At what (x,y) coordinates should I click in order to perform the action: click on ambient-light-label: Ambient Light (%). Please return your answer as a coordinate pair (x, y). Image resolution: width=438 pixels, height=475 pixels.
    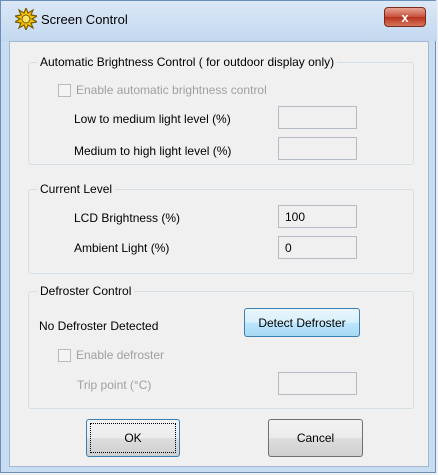
    Looking at the image, I should click on (122, 248).